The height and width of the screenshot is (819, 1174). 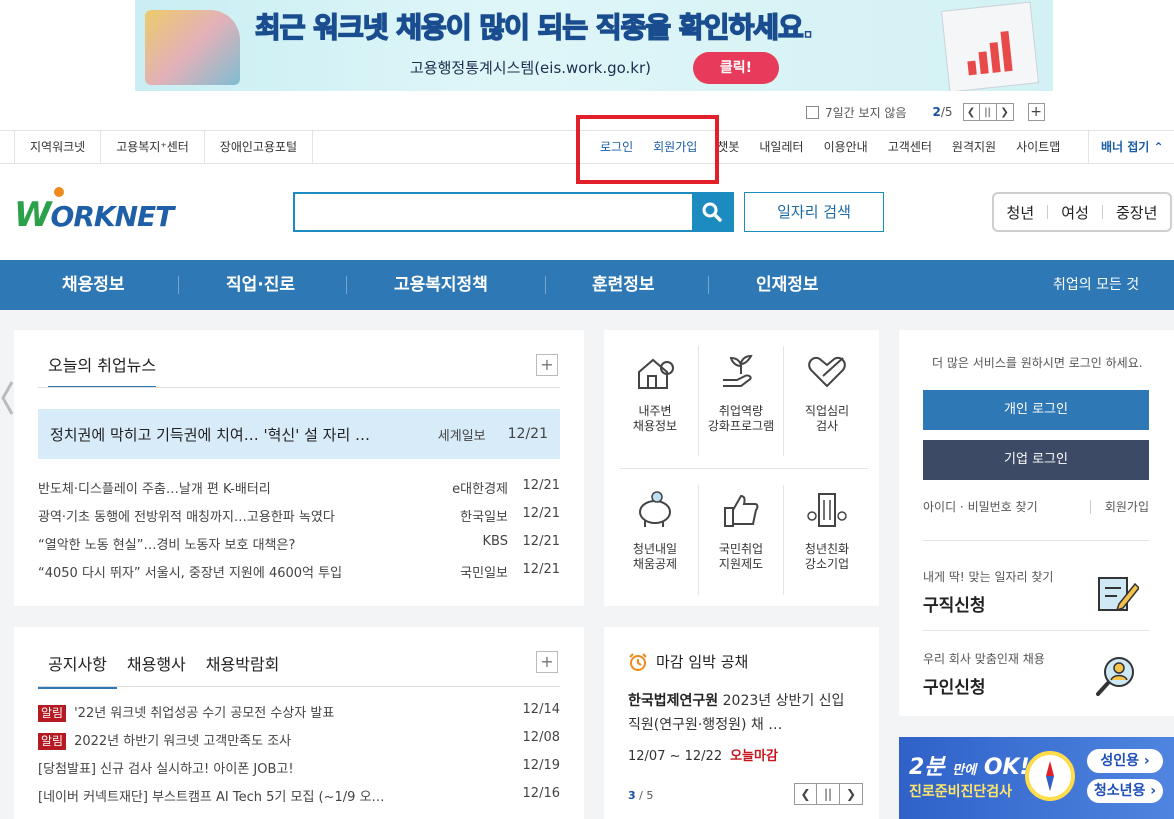 I want to click on banner-prev-button: ❮, so click(x=971, y=112).